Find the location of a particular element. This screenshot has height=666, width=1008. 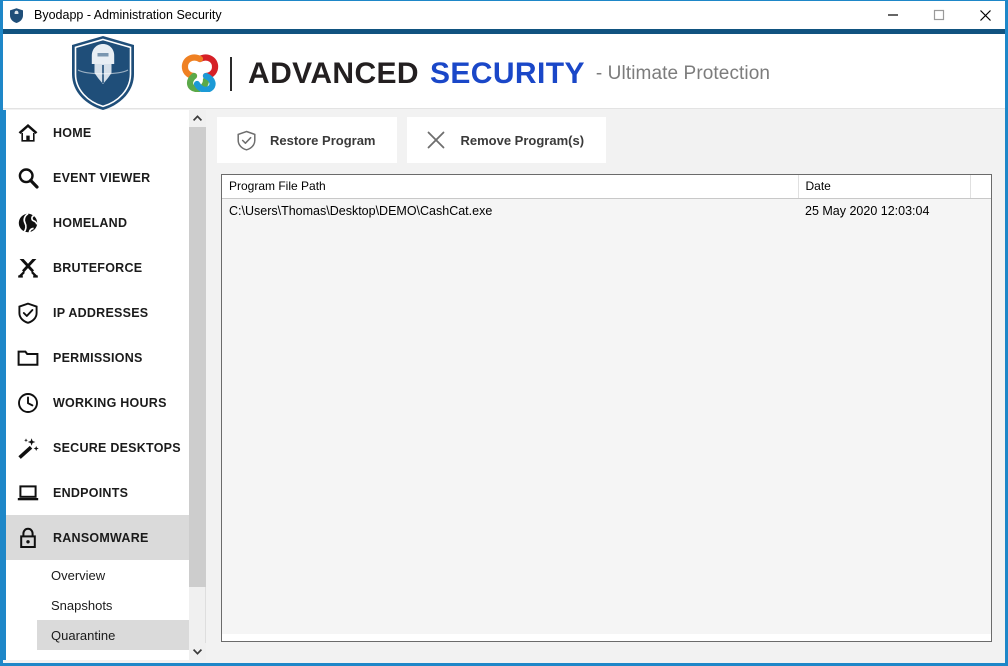

sidebar-item-label: BRUTEFORCE is located at coordinates (98, 267).